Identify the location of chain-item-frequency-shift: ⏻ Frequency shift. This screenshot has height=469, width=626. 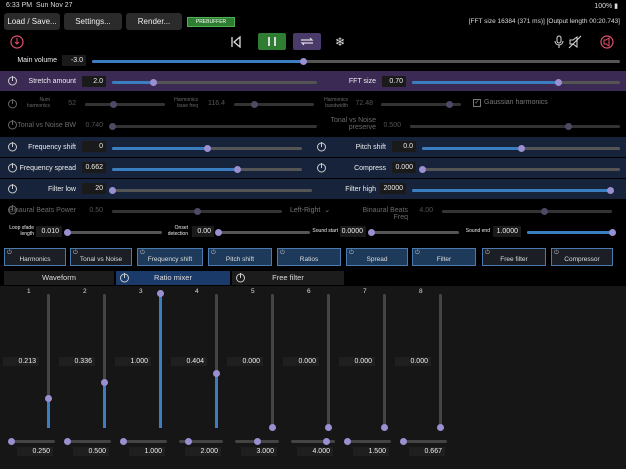
(170, 257).